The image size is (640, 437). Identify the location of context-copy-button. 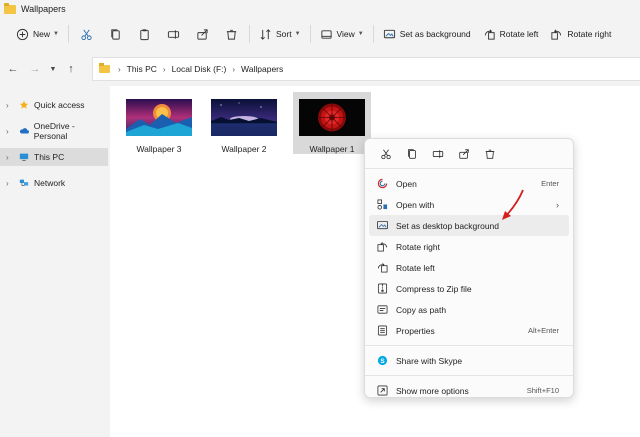
(412, 154).